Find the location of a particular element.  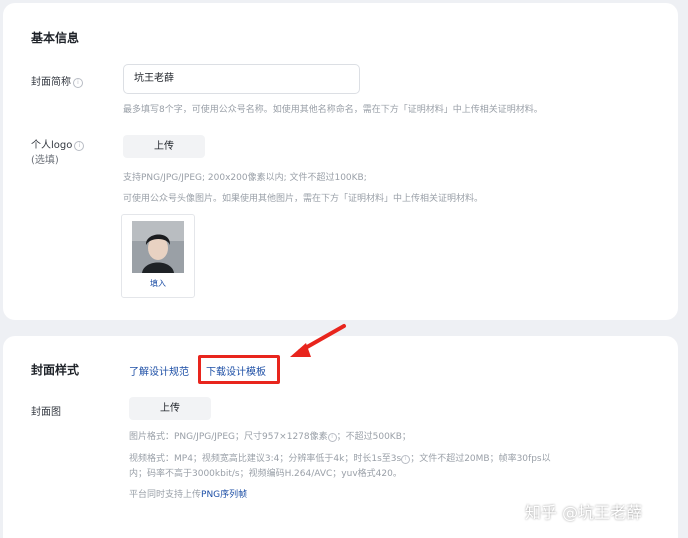

cover-short-name-label-text: 封面简称 is located at coordinates (51, 82).